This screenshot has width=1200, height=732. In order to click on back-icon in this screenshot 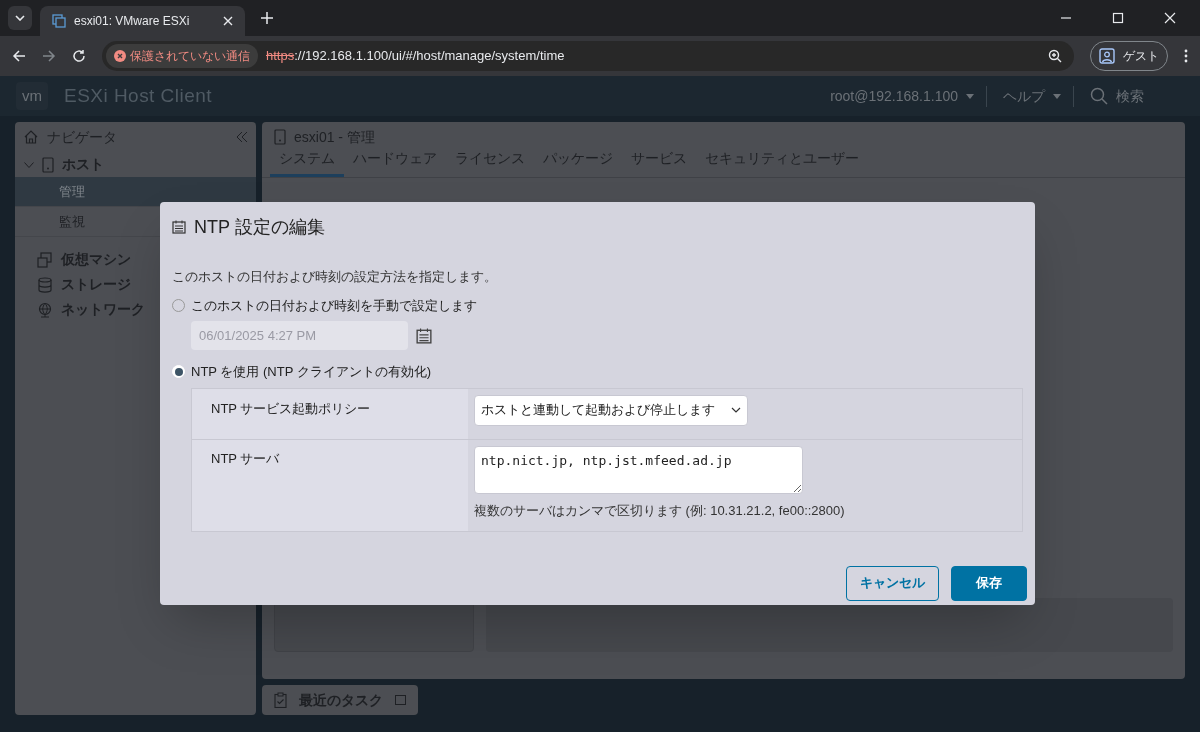, I will do `click(19, 56)`.